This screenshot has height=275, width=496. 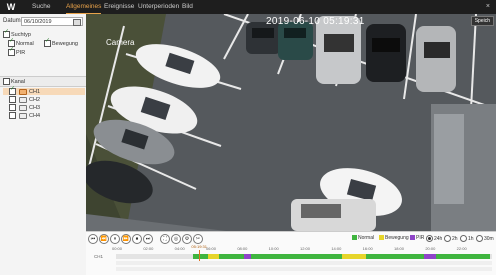 I want to click on skip-forward-button: ⏭, so click(x=148, y=239).